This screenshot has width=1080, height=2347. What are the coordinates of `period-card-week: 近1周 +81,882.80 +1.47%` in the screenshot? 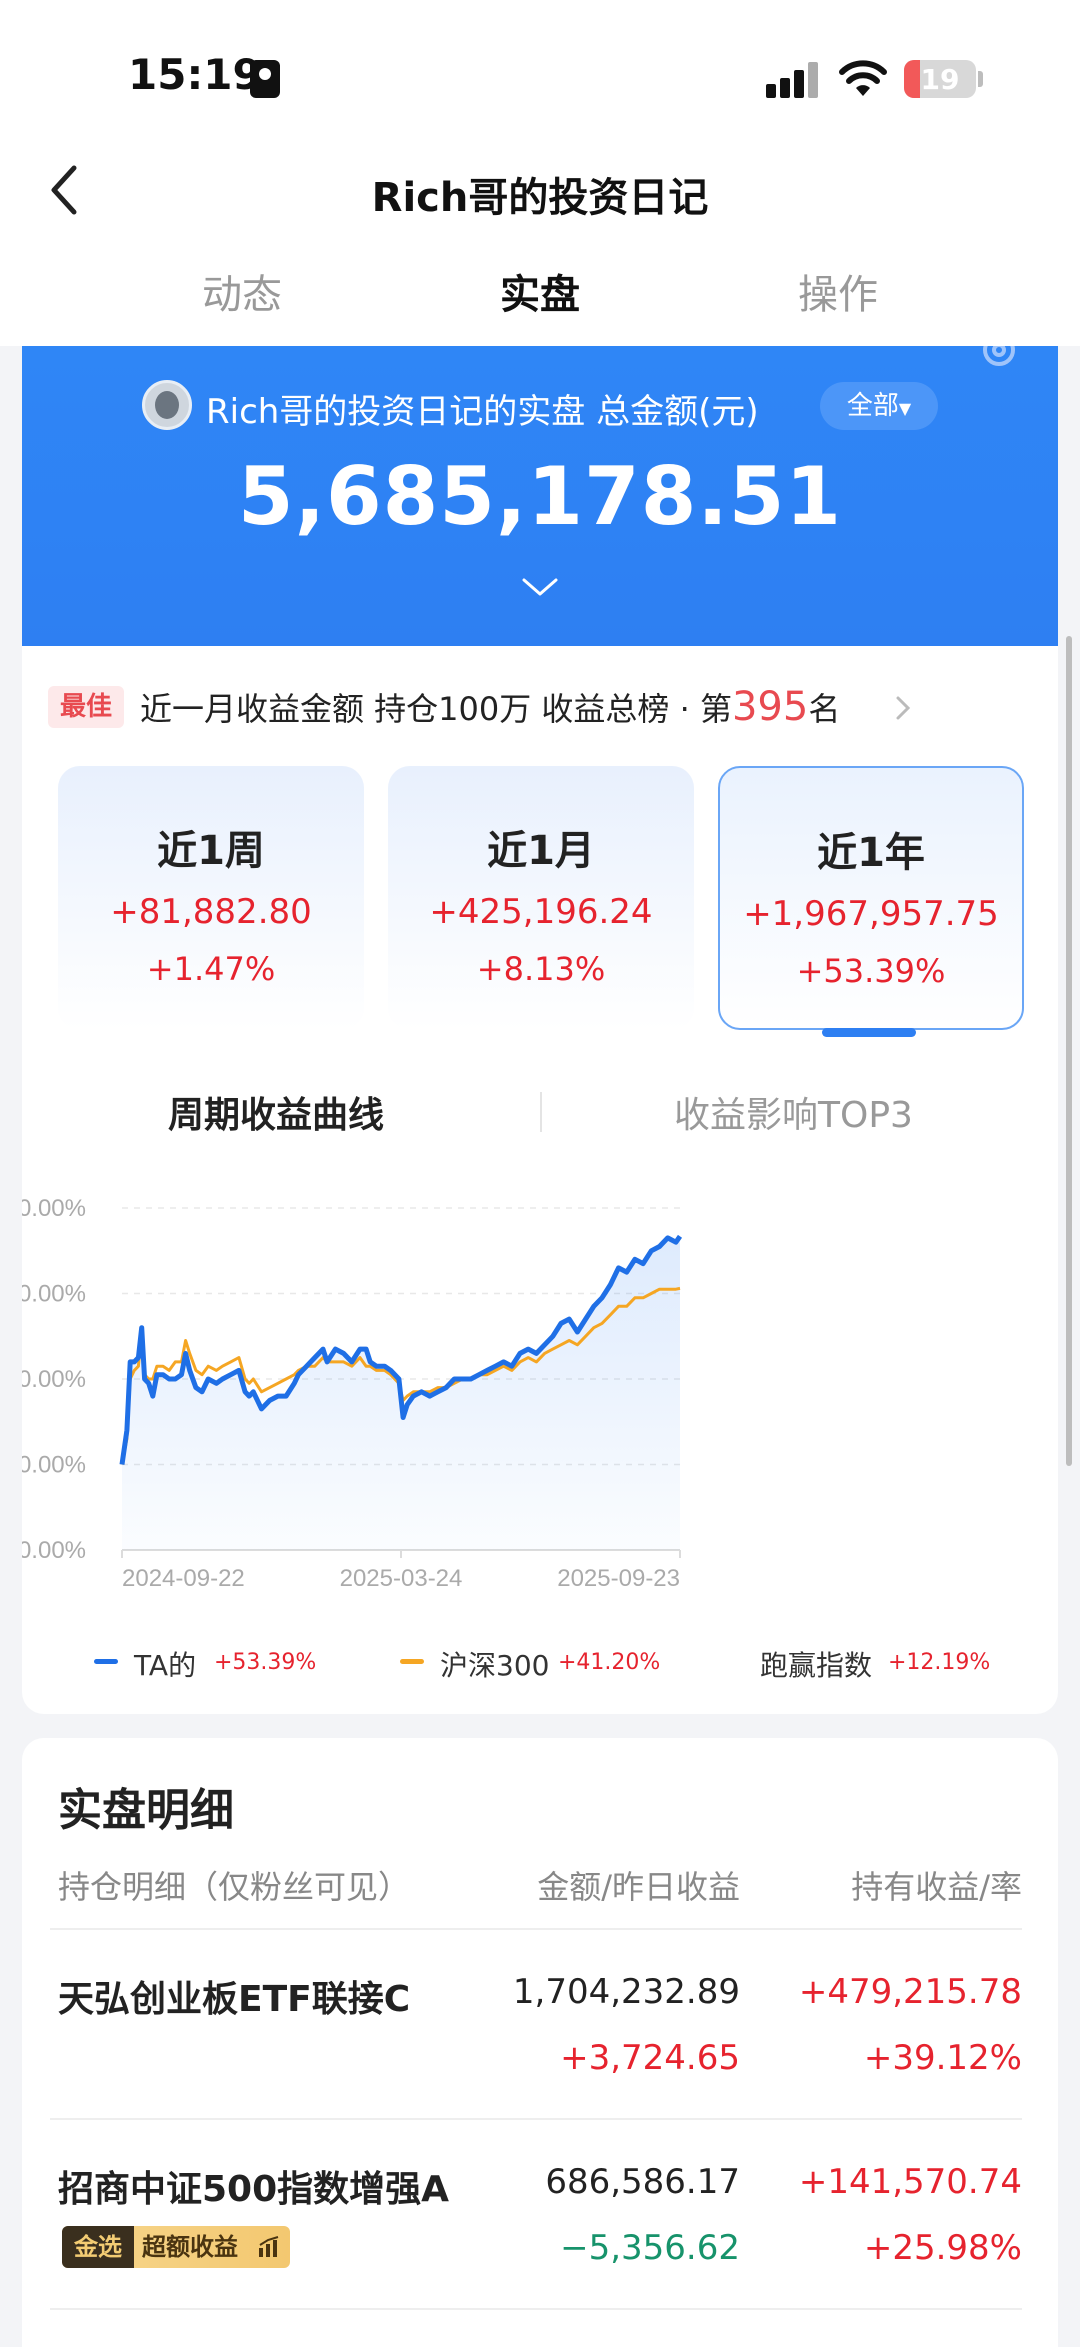 It's located at (211, 898).